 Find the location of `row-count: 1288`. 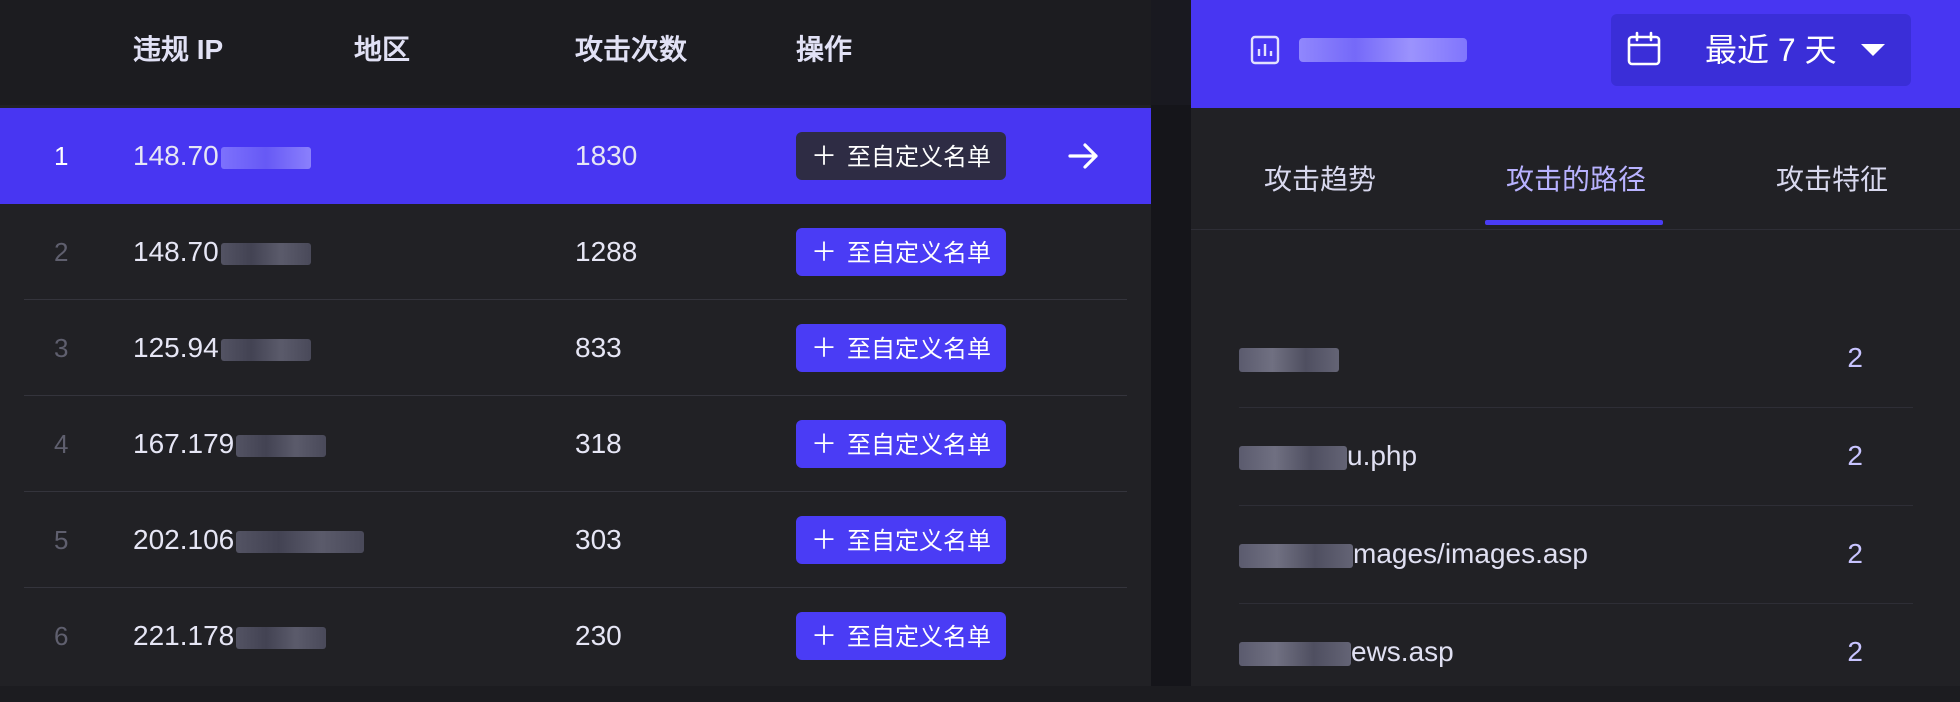

row-count: 1288 is located at coordinates (606, 251).